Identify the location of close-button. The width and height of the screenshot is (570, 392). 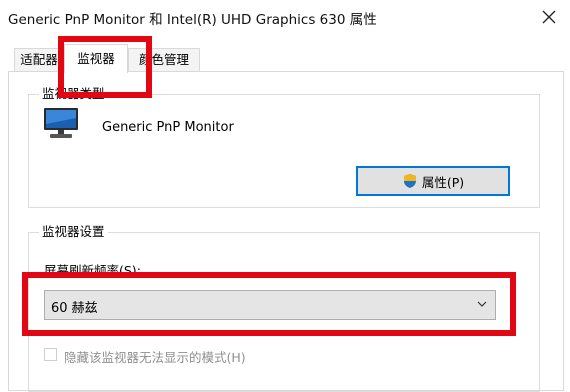
(549, 17).